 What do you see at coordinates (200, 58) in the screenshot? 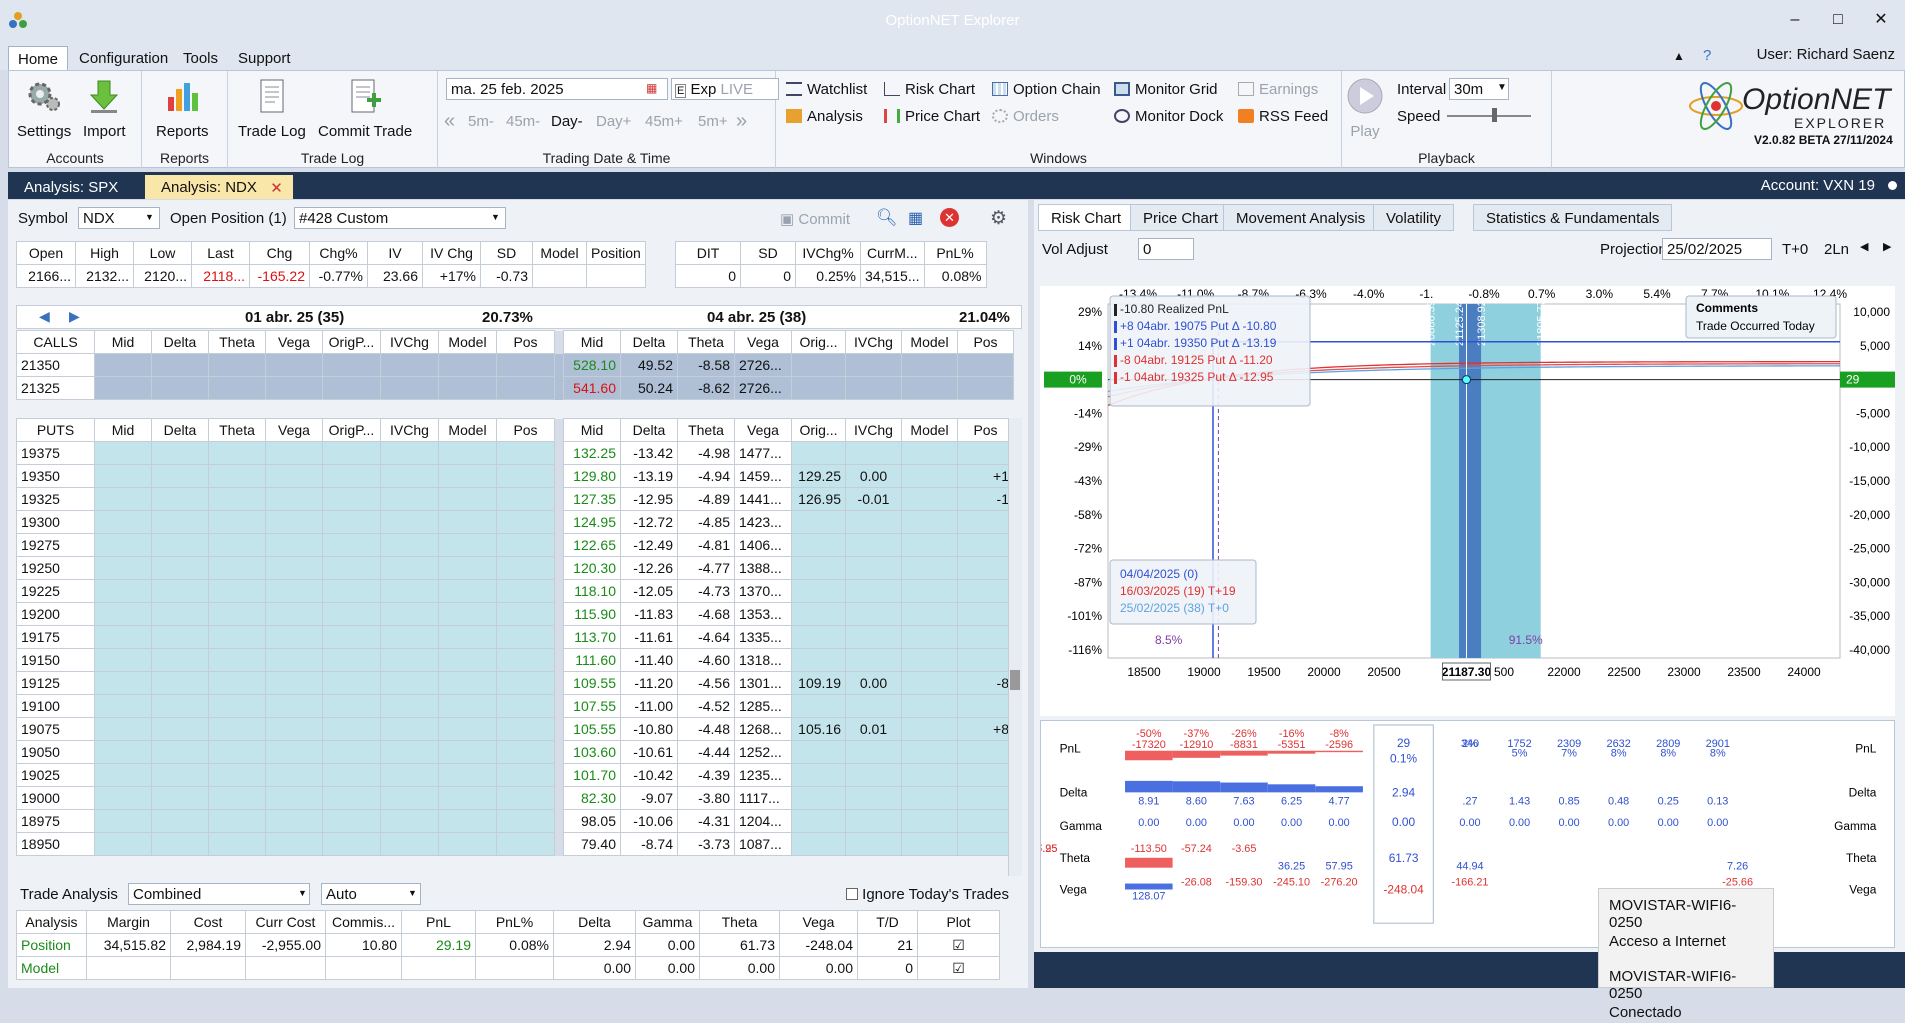
I see `menu-tools: Tools` at bounding box center [200, 58].